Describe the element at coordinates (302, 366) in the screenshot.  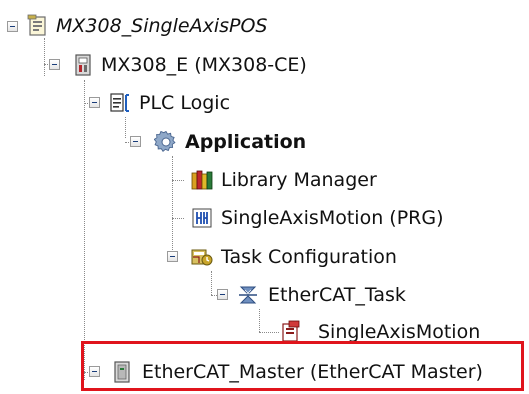
I see `highlight-box` at that location.